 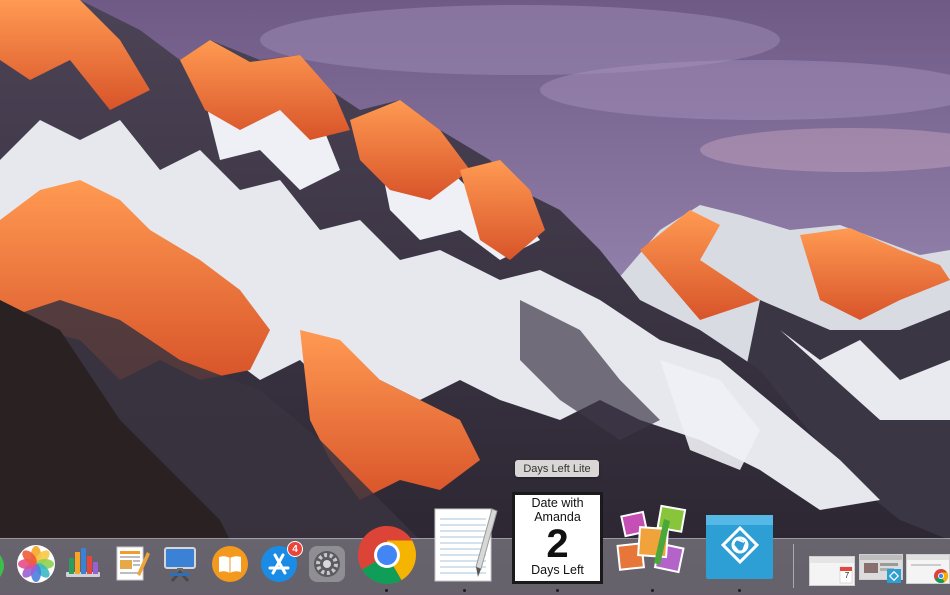 What do you see at coordinates (894, 576) in the screenshot?
I see `minimized-app-badge-icon` at bounding box center [894, 576].